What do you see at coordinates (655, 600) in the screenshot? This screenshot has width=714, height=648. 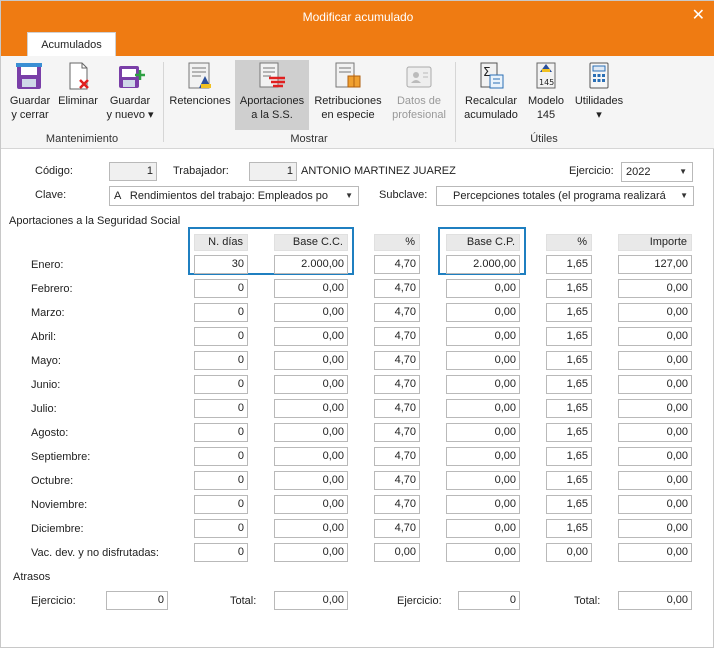 I see `atrasos-total-field-2: 0,00` at bounding box center [655, 600].